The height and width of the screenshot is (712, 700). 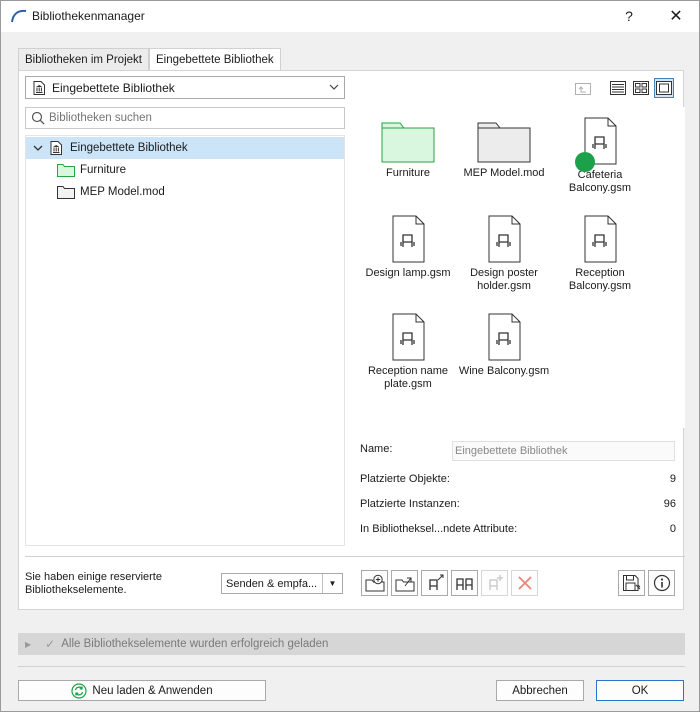 I want to click on grid-item-design-lamp: Design lamp.gsm, so click(x=408, y=247).